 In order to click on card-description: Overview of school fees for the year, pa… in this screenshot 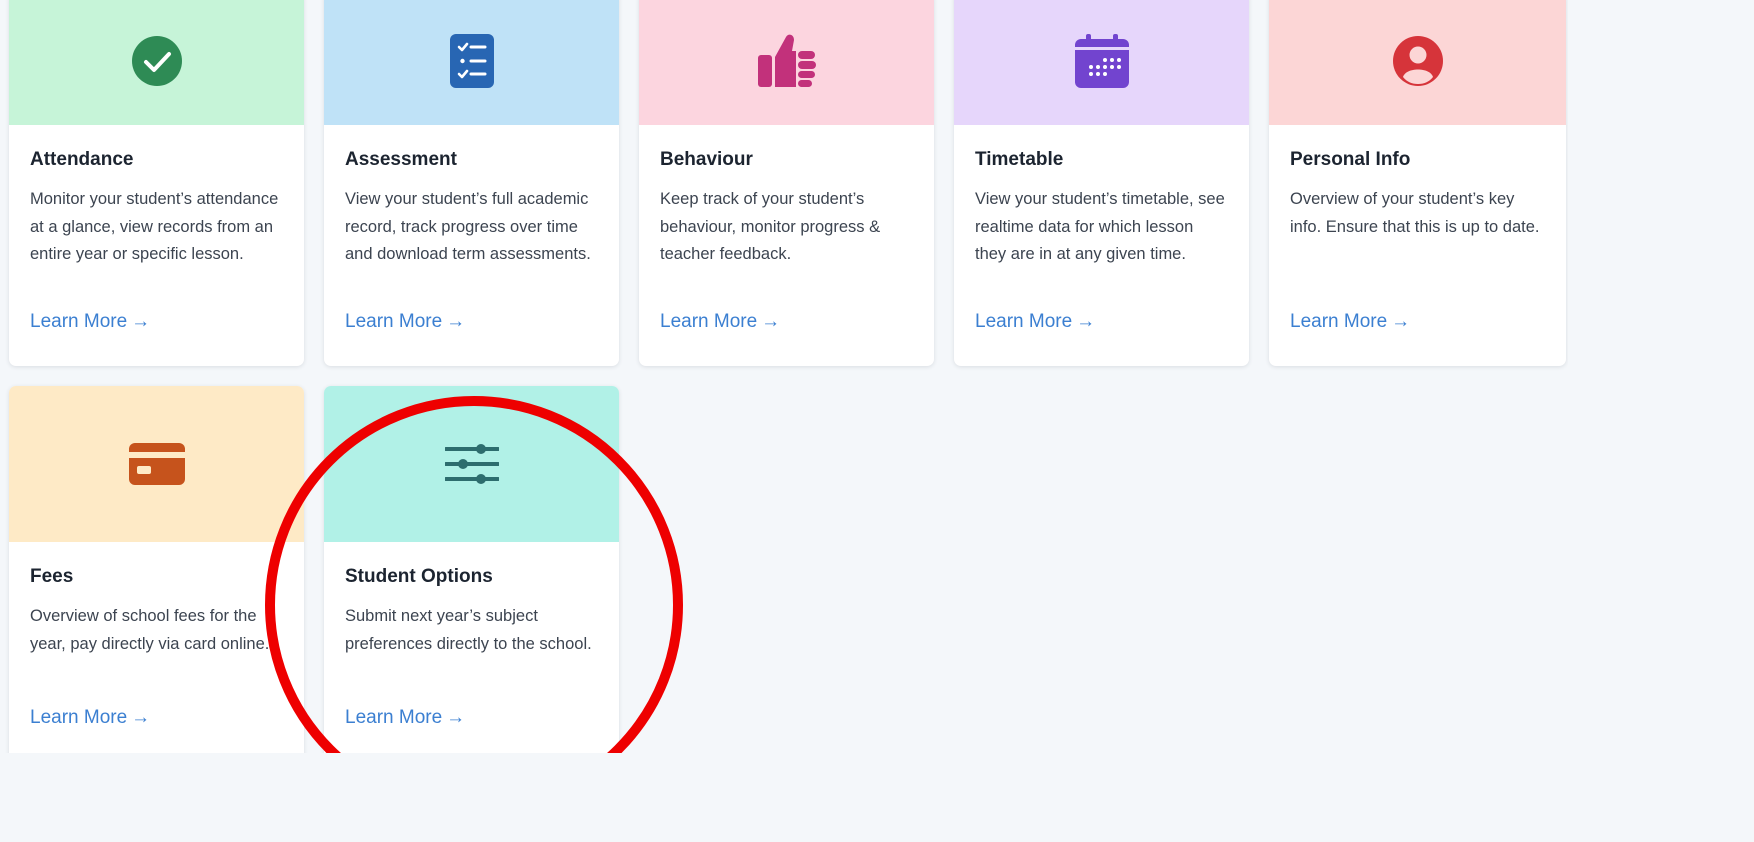, I will do `click(150, 630)`.